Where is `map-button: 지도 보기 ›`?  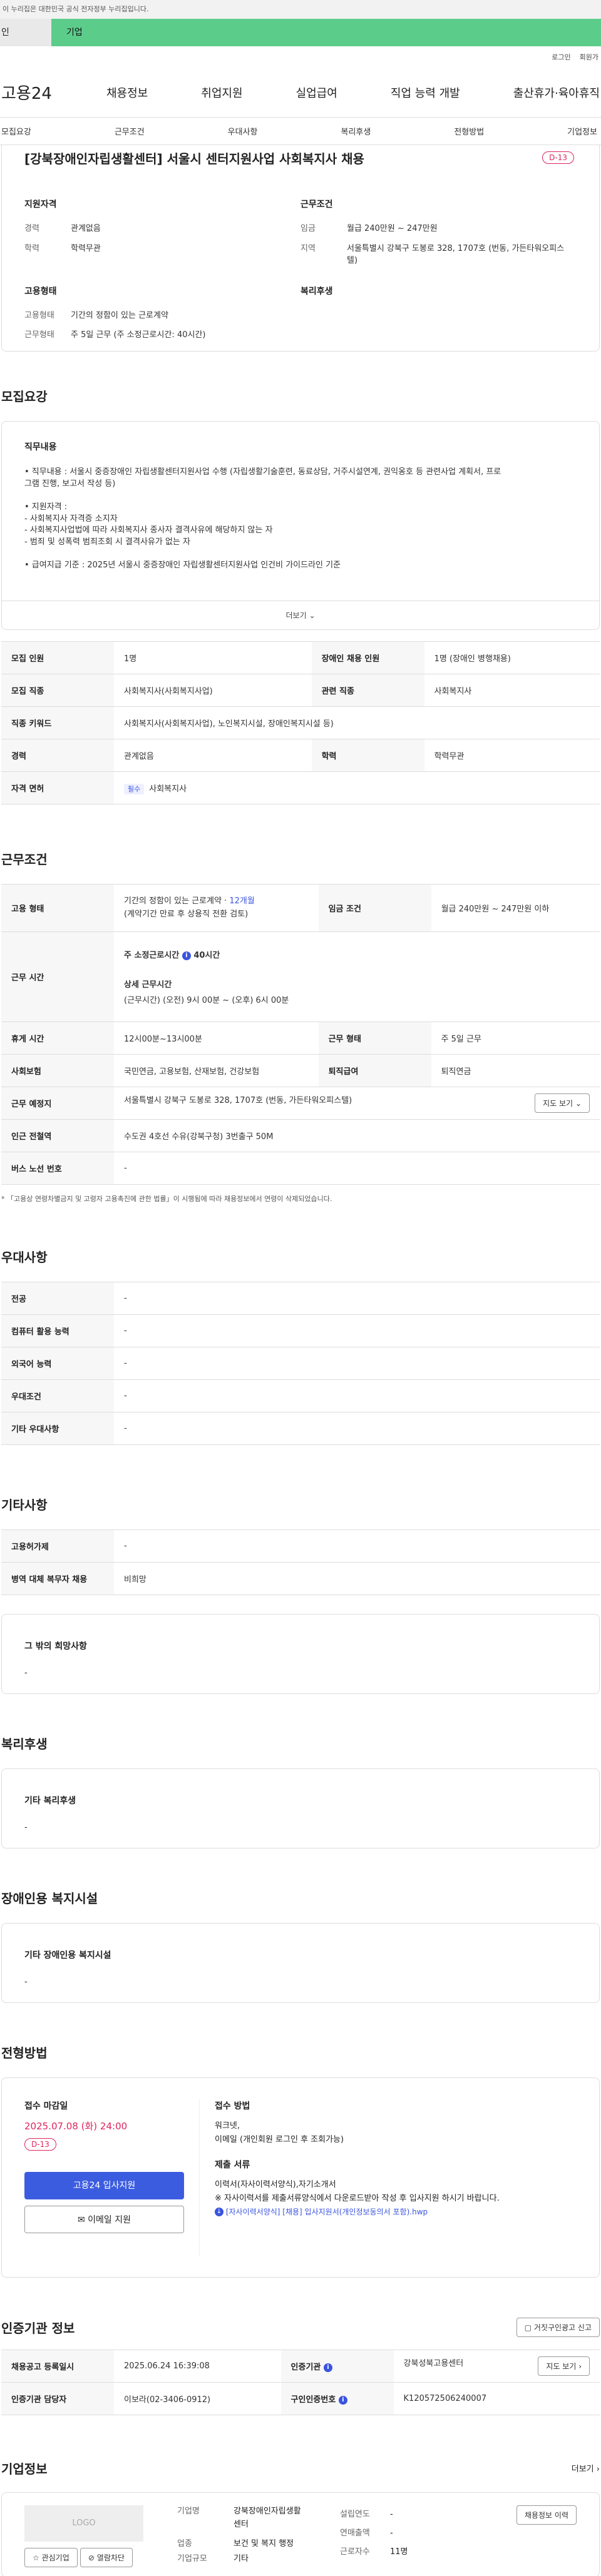 map-button: 지도 보기 › is located at coordinates (564, 2366).